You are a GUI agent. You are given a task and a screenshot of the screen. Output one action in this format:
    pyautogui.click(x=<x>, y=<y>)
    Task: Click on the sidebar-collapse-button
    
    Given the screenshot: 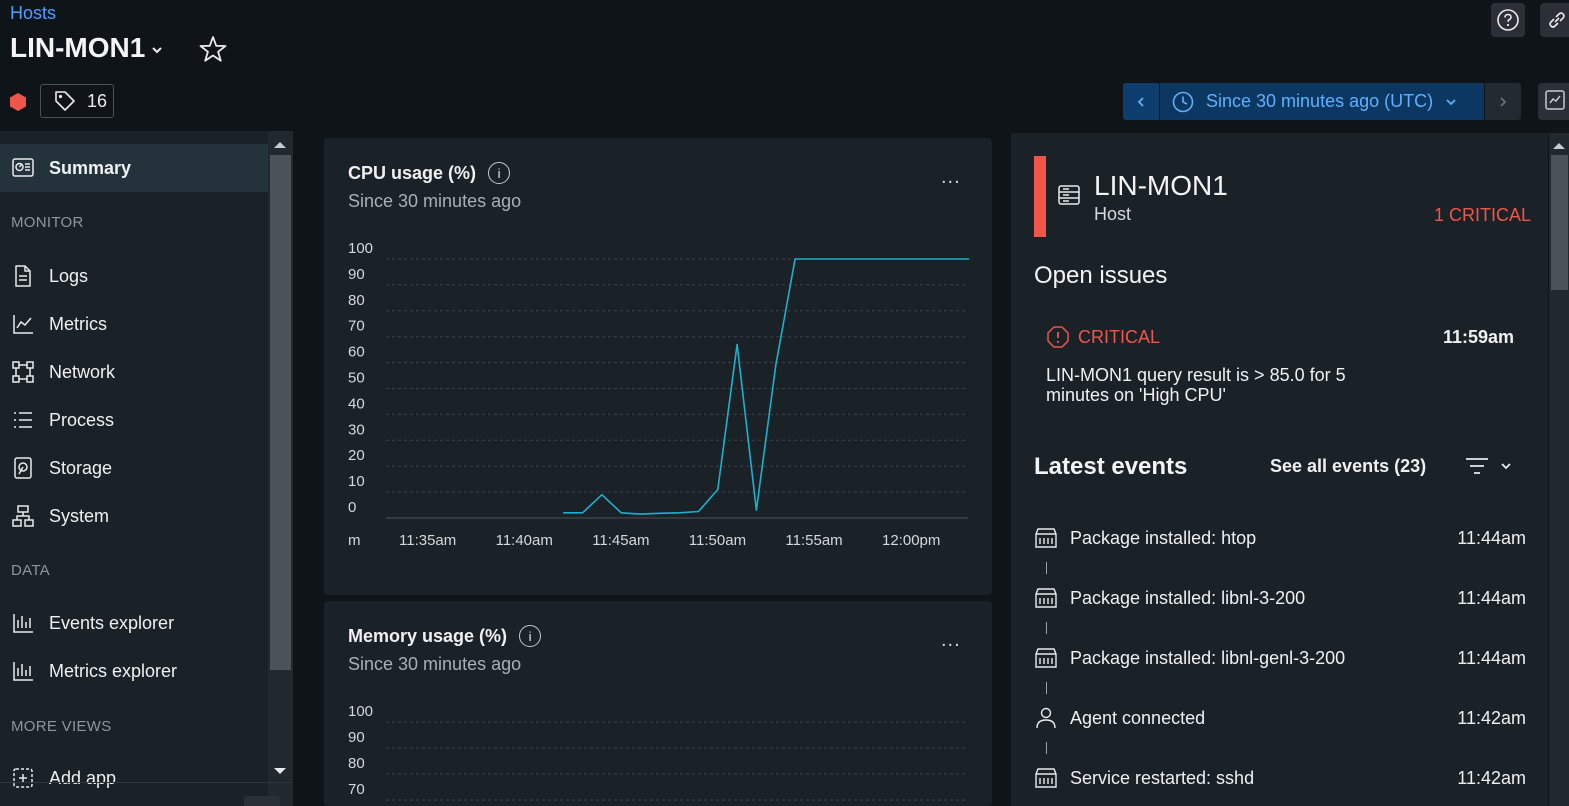 What is the action you would take?
    pyautogui.click(x=262, y=801)
    